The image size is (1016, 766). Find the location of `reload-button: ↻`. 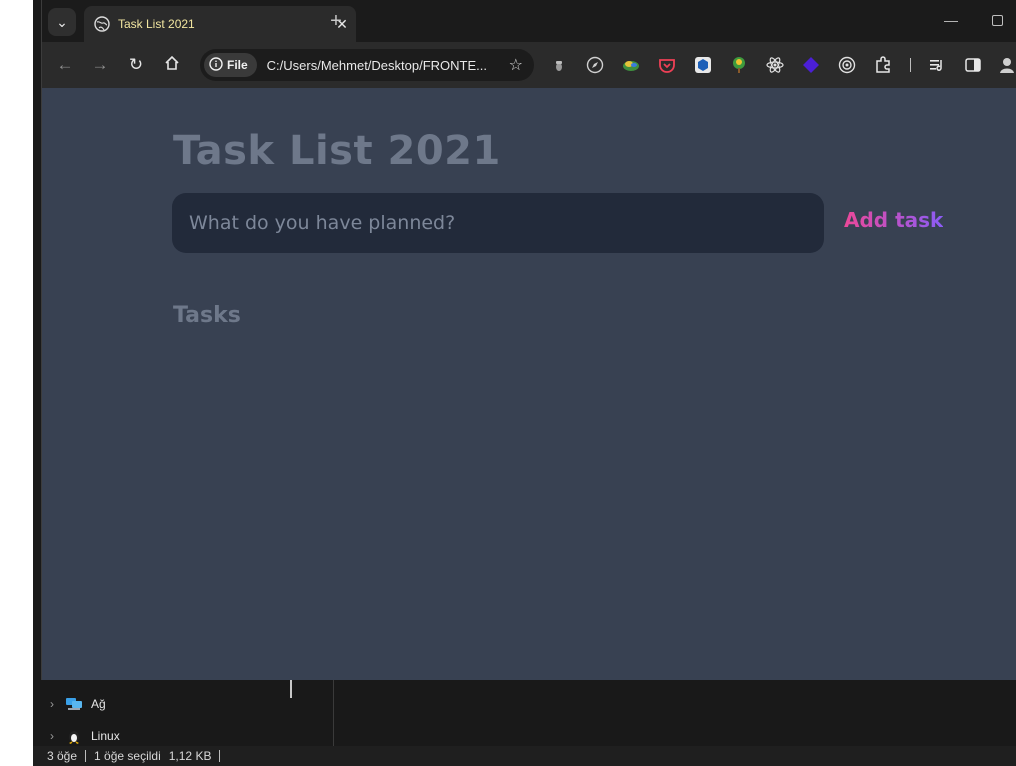

reload-button: ↻ is located at coordinates (136, 65).